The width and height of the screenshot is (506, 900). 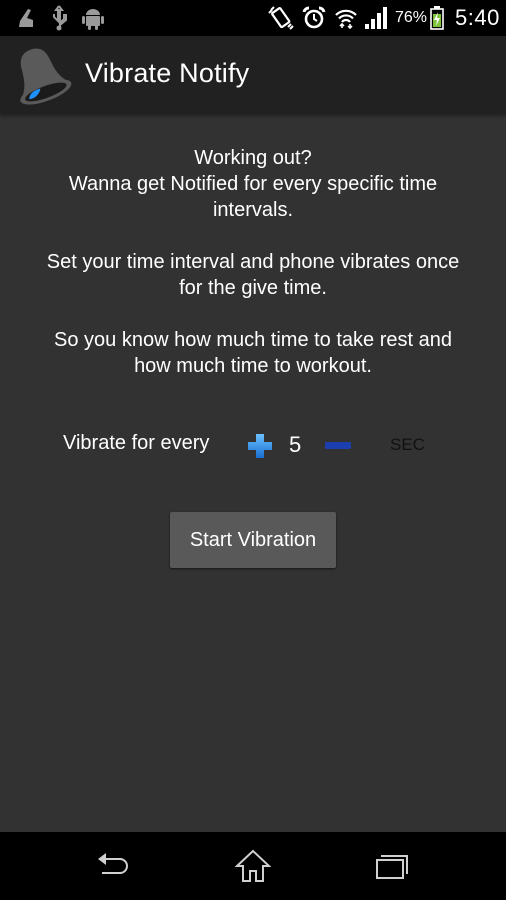 I want to click on interval-stepper: Vibrate for every 5 SEC, so click(x=253, y=445).